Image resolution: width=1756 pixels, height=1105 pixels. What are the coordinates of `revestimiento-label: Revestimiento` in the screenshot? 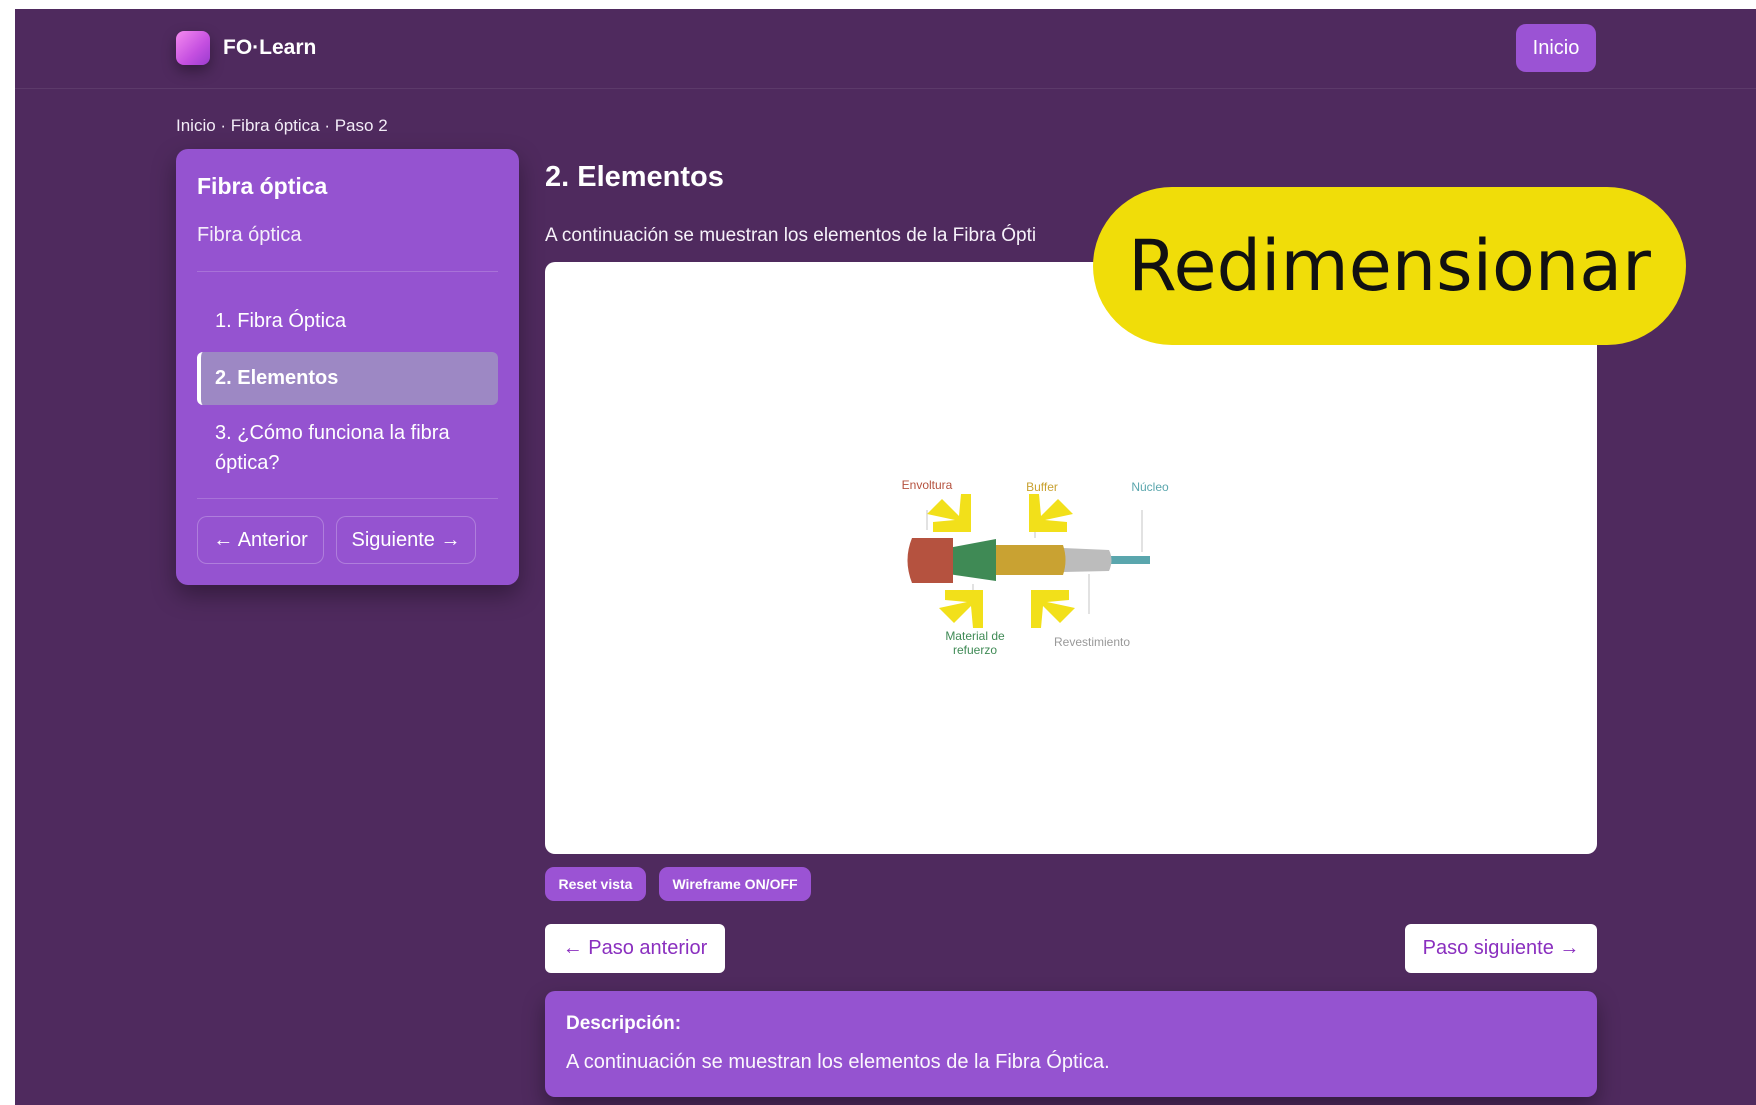 It's located at (1092, 642).